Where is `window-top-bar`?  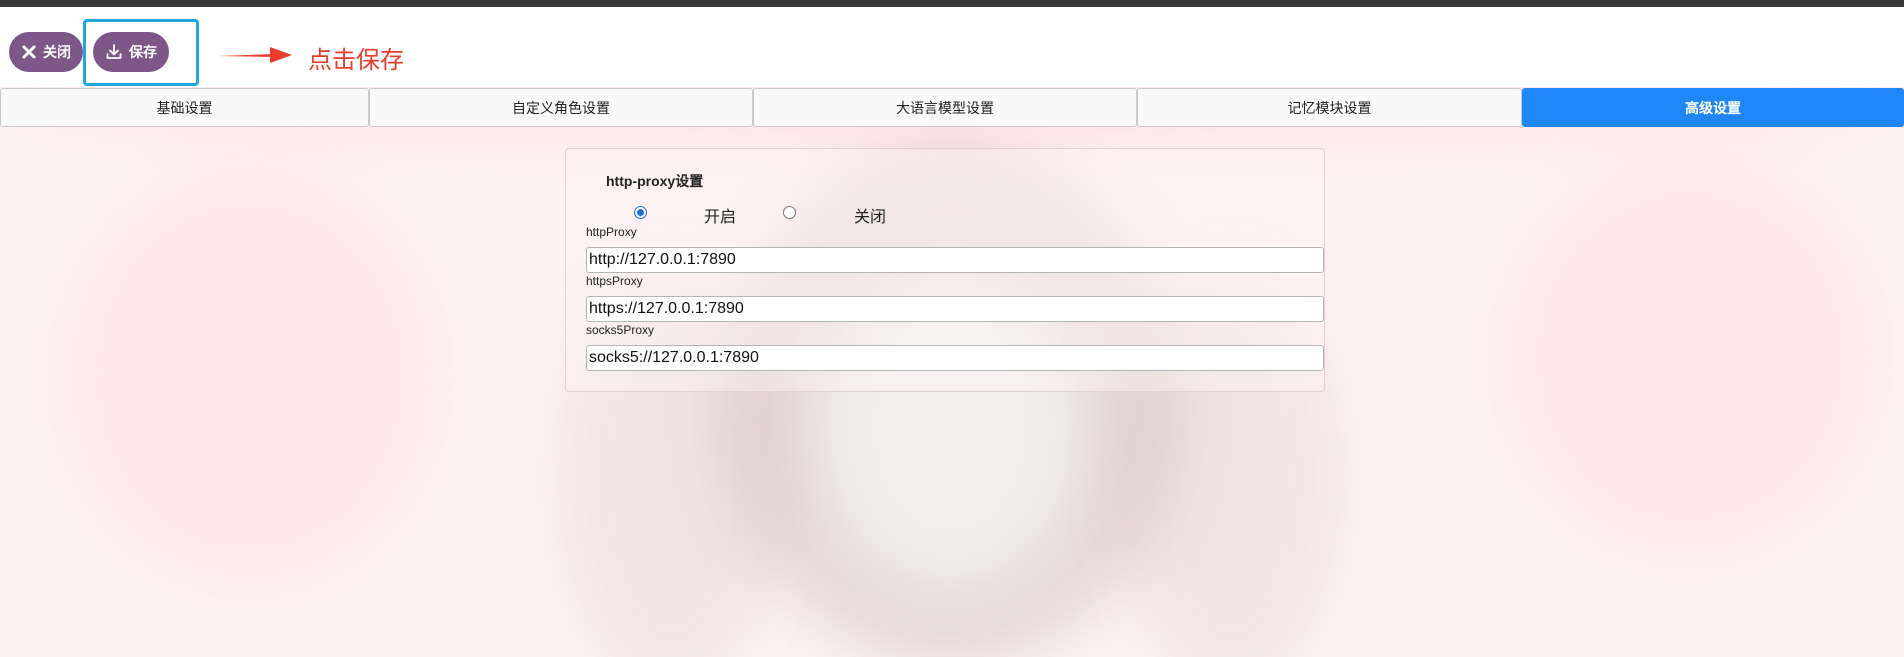 window-top-bar is located at coordinates (952, 3).